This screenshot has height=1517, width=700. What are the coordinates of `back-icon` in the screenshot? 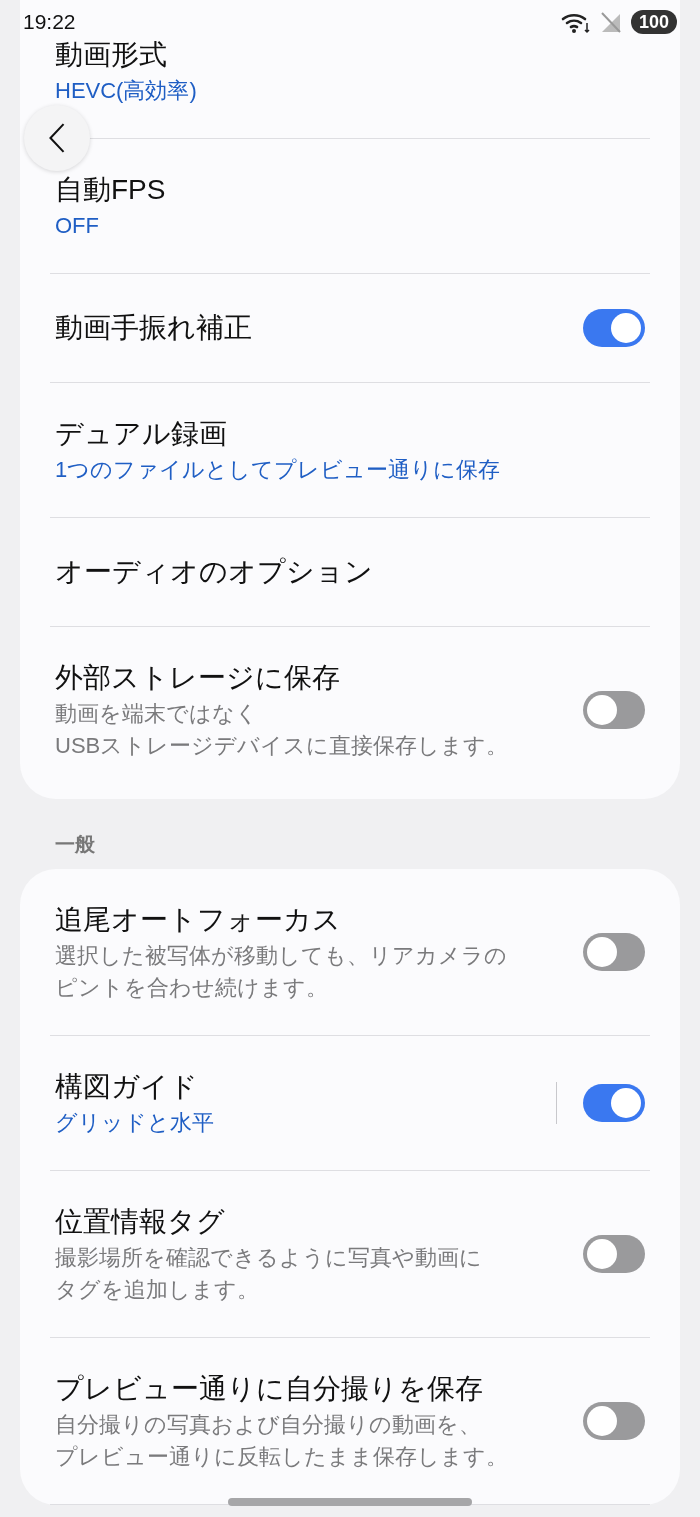 It's located at (57, 138).